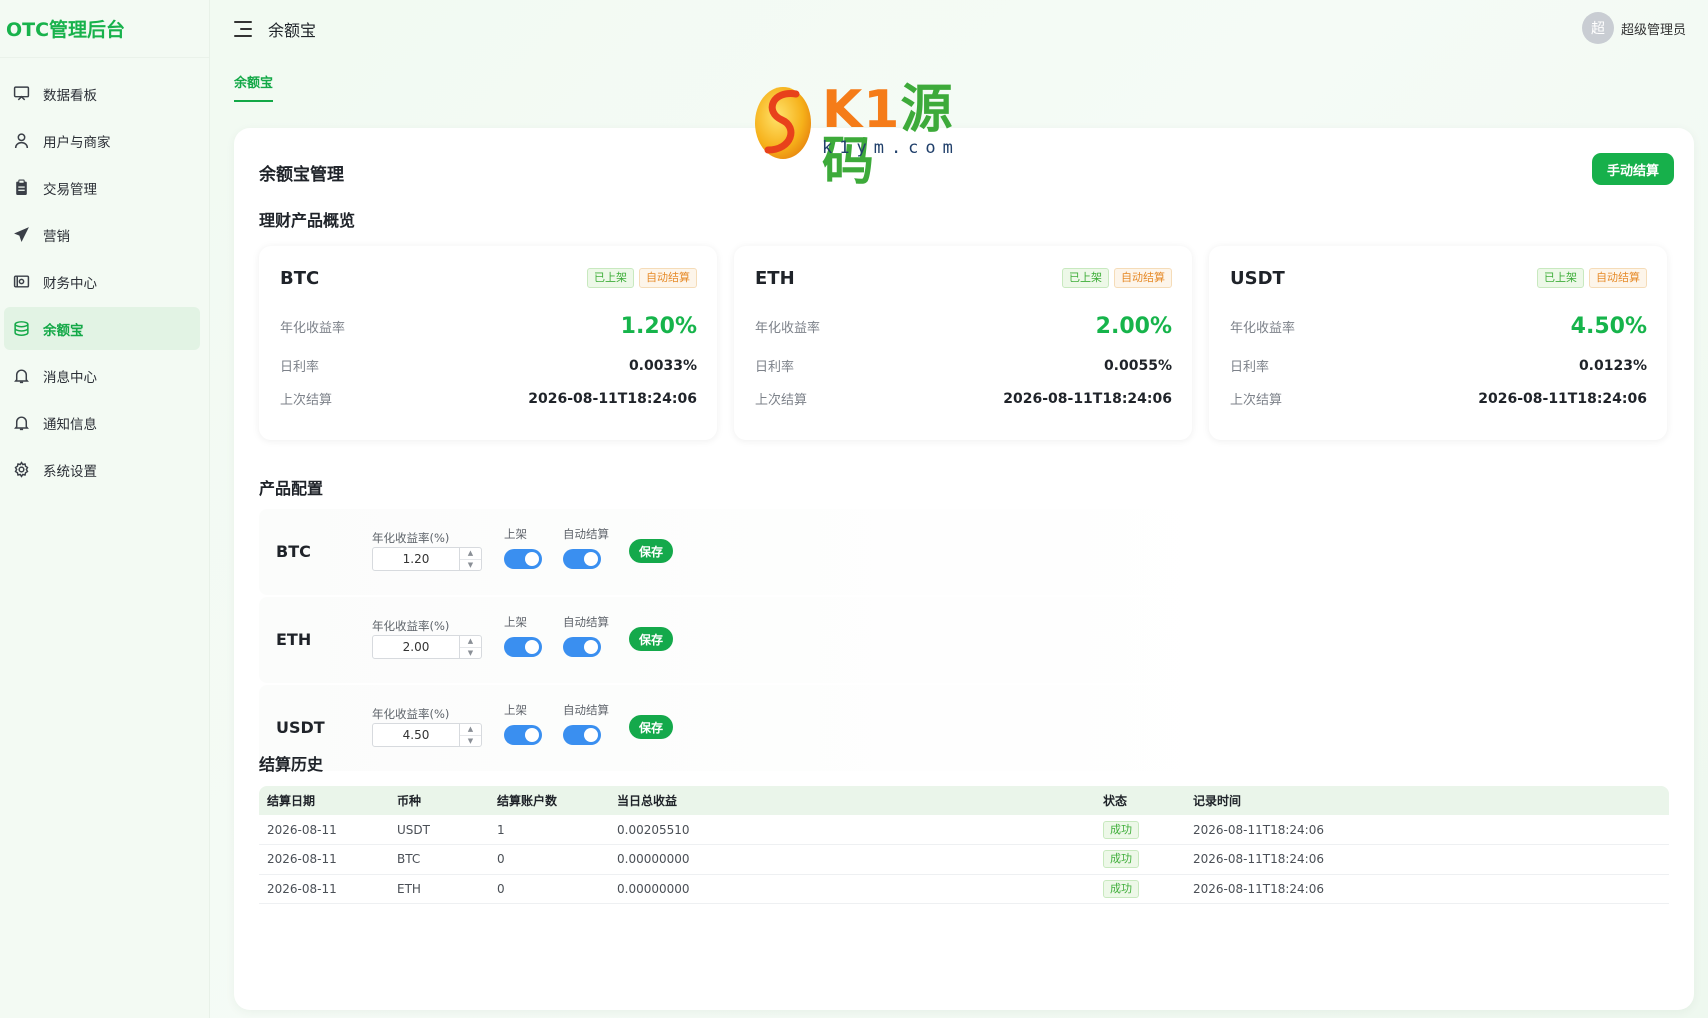  What do you see at coordinates (1653, 28) in the screenshot?
I see `username: 超级管理员` at bounding box center [1653, 28].